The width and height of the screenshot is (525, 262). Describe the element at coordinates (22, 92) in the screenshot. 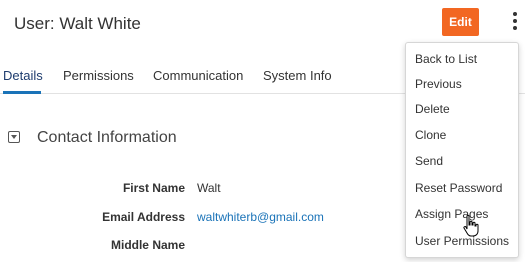

I see `active-tab-indicator` at that location.